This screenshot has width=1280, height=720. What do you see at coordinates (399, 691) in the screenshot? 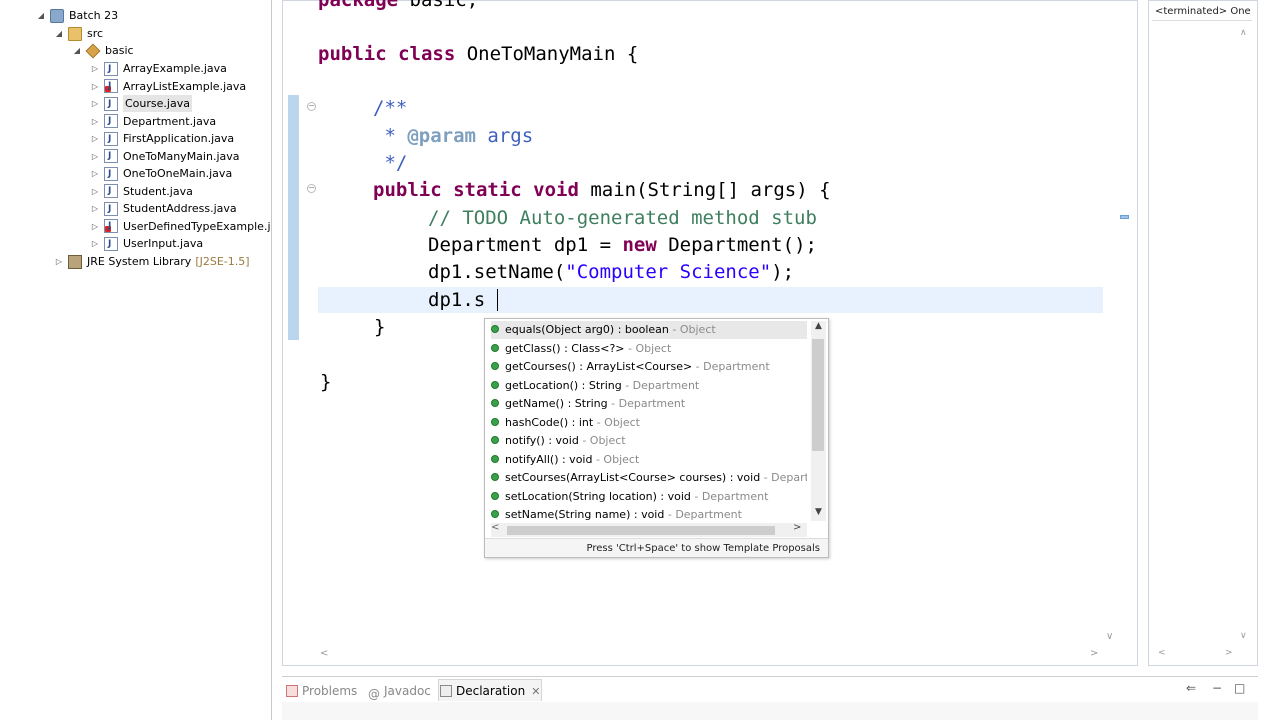
I see `tab-javadoc: @ Javadoc` at bounding box center [399, 691].